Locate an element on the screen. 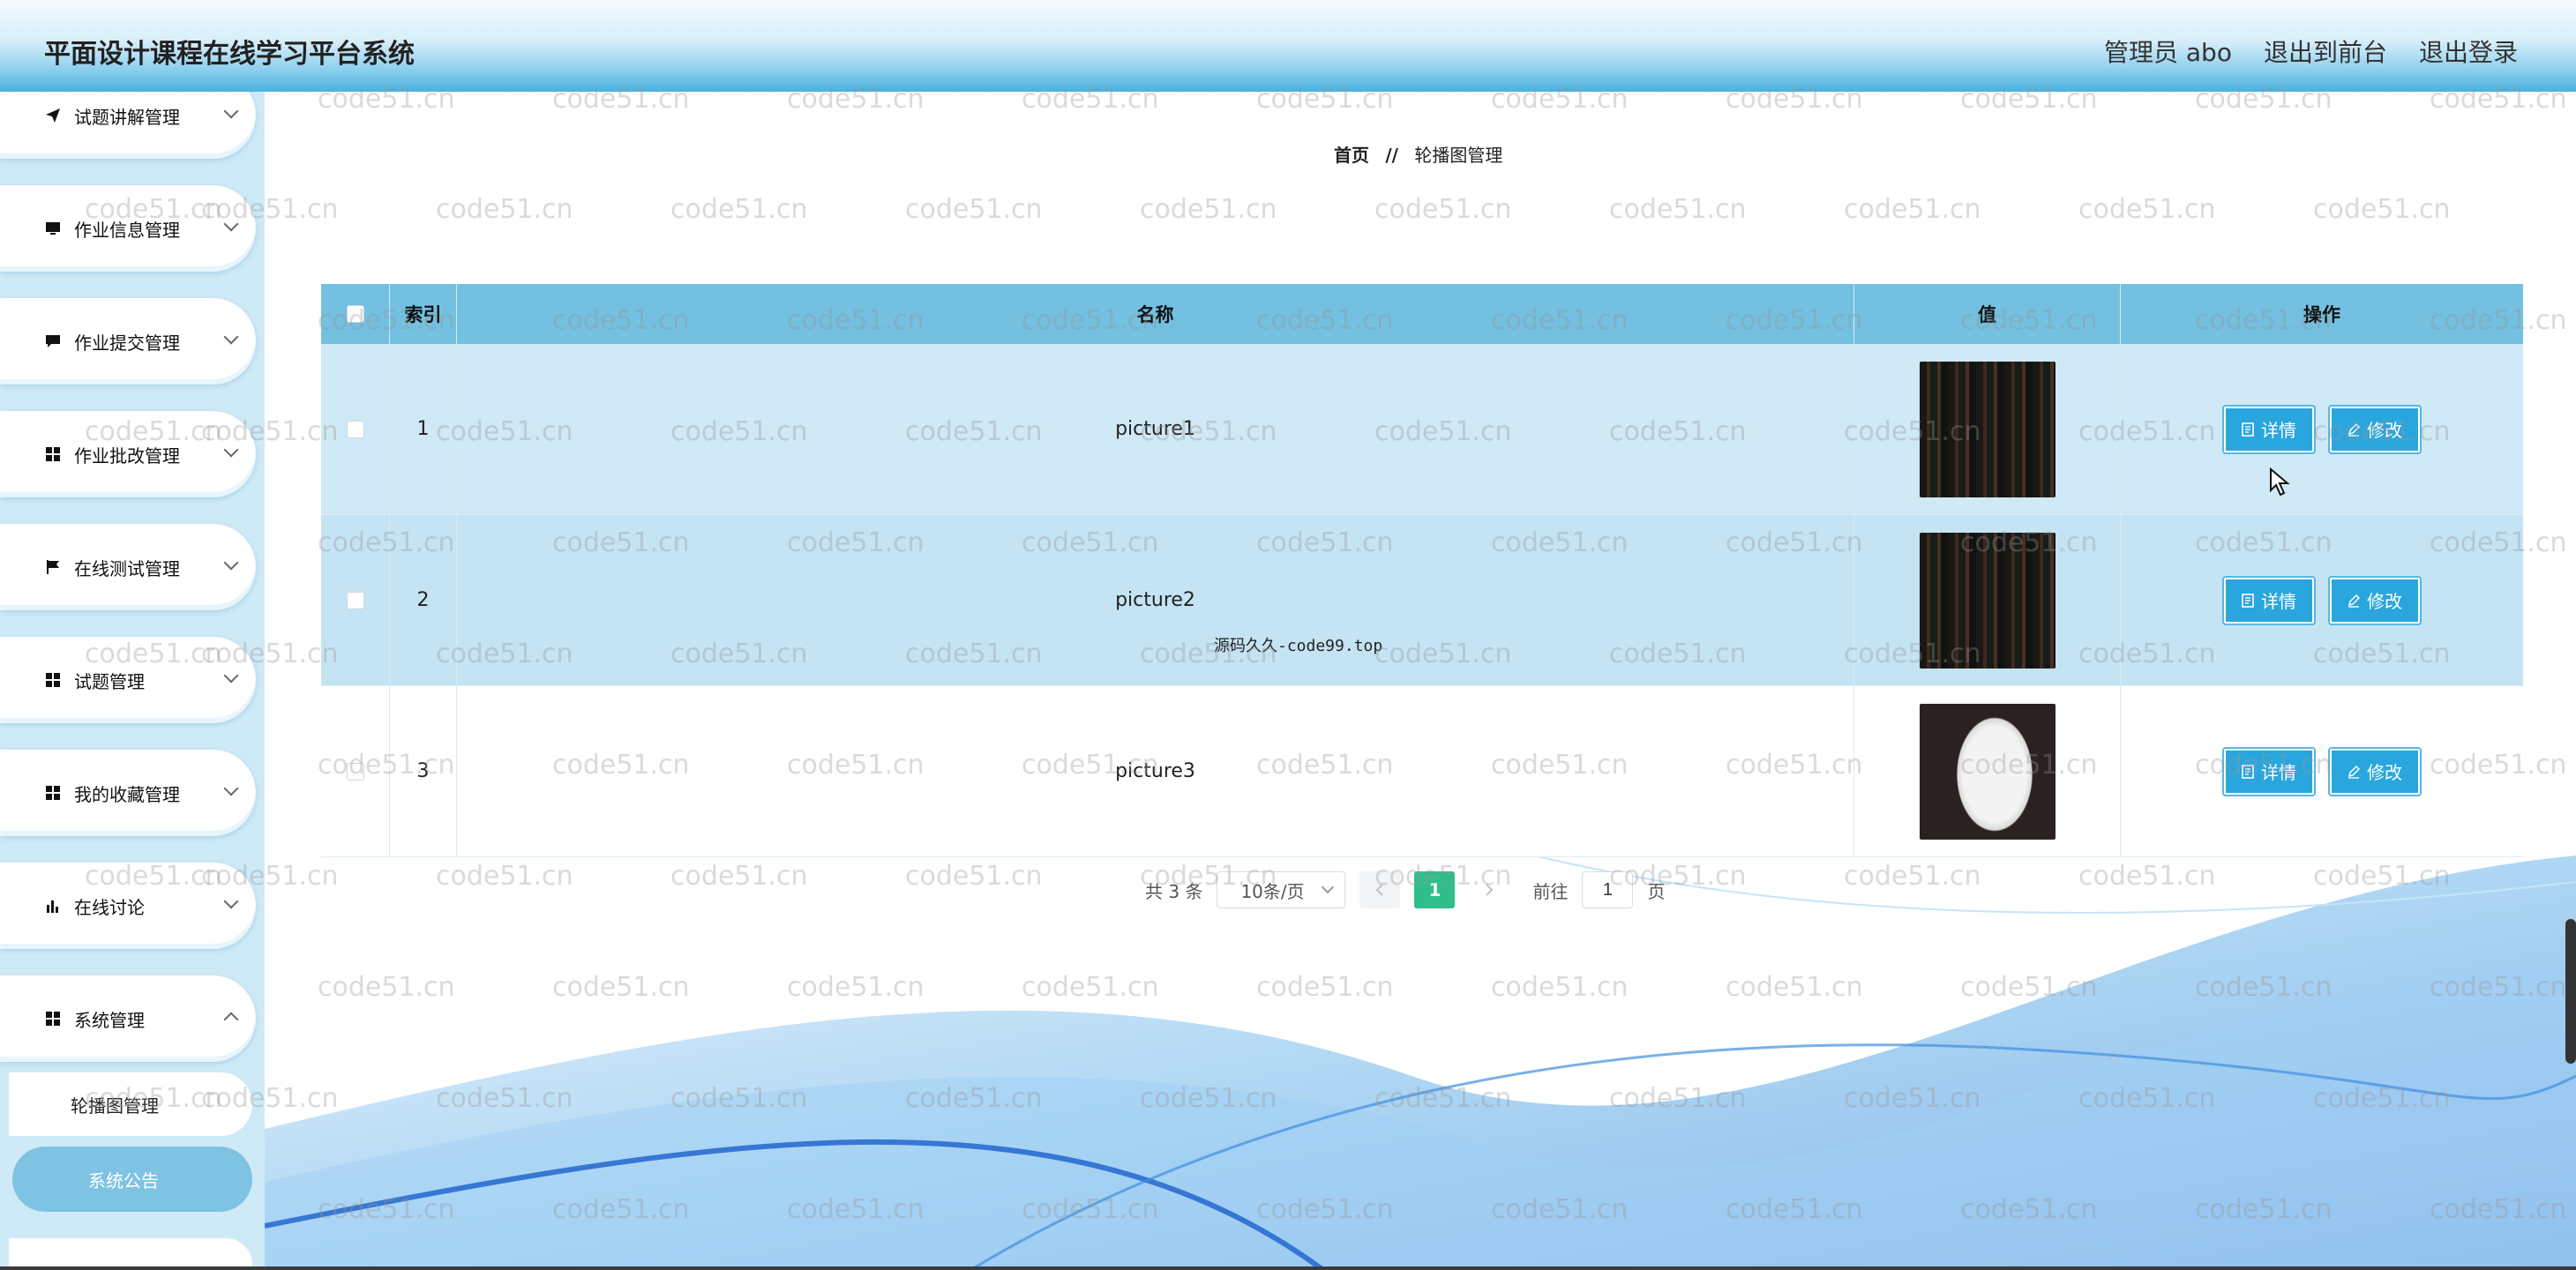  sidebar-item-homework-grading: 作业批改管理 is located at coordinates (128, 454).